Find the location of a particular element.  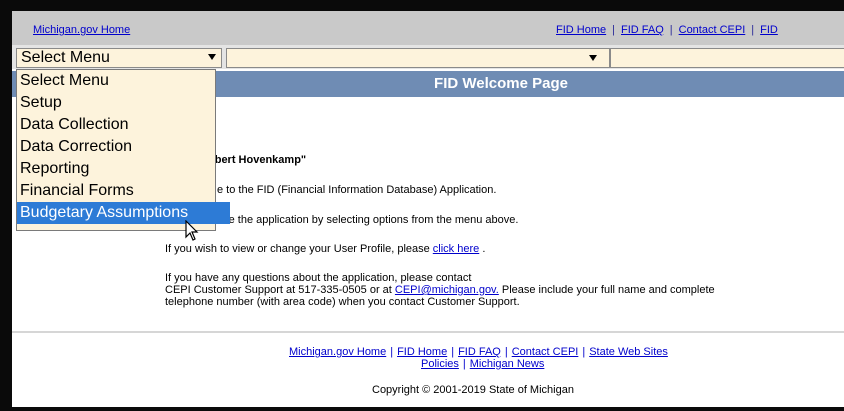

third-menu-select is located at coordinates (727, 58).